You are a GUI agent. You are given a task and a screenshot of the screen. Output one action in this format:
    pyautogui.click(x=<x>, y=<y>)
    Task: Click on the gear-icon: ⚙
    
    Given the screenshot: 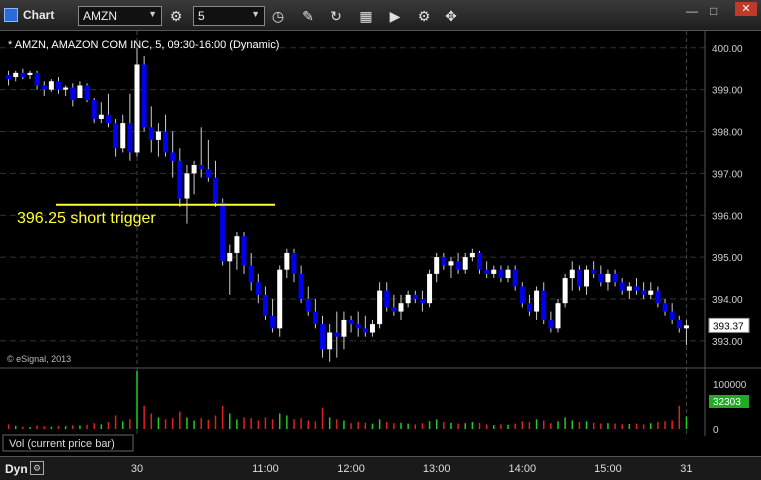 What is the action you would take?
    pyautogui.click(x=176, y=16)
    